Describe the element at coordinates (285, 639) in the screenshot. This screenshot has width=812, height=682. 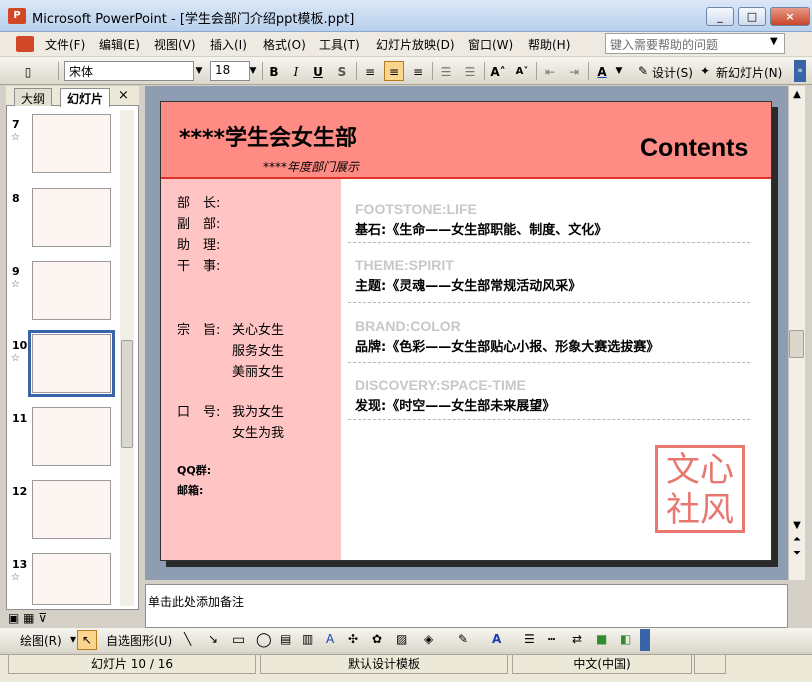
I see `textbox-tool-icon: ▤` at that location.